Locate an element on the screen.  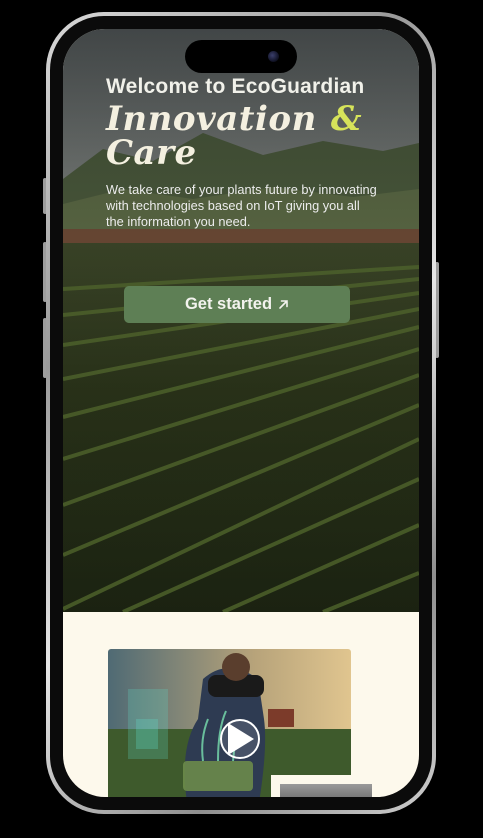
secondary-image is located at coordinates (326, 790).